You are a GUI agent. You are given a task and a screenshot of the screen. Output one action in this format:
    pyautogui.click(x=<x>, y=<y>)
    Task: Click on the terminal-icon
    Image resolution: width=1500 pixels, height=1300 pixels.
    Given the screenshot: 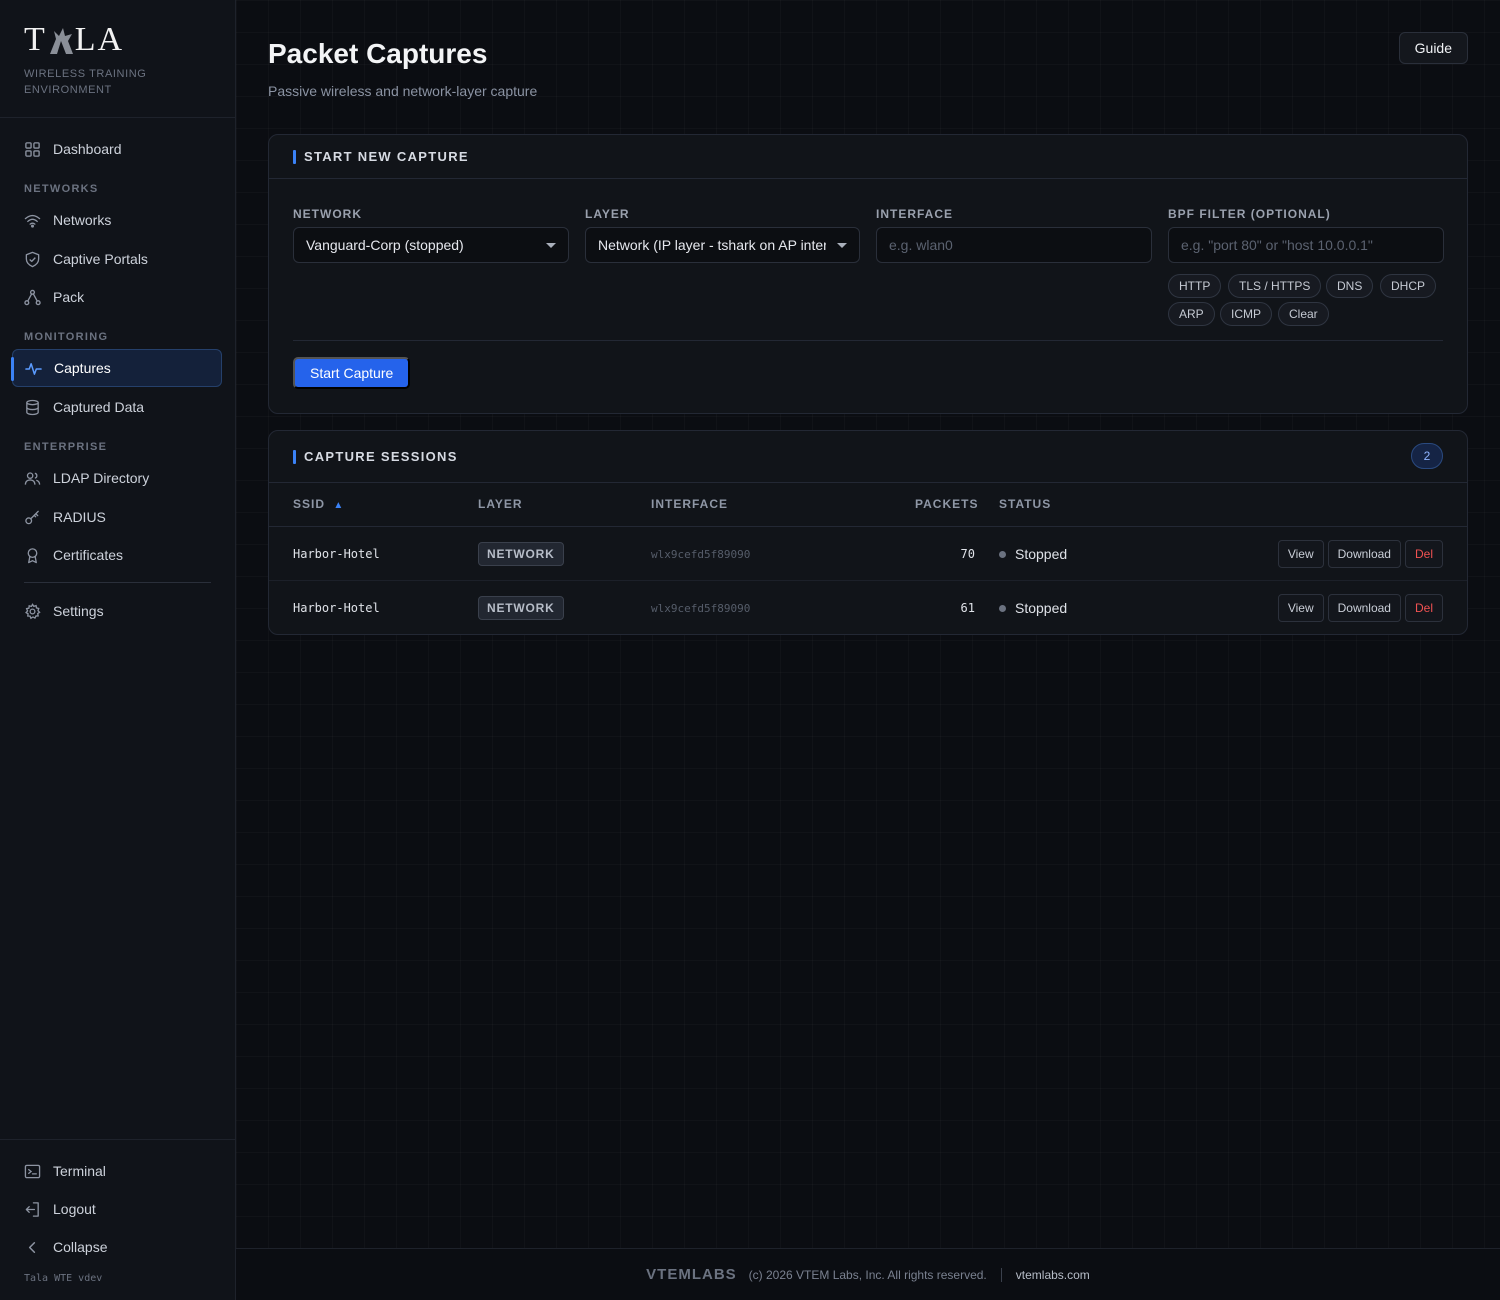 What is the action you would take?
    pyautogui.click(x=32, y=1171)
    